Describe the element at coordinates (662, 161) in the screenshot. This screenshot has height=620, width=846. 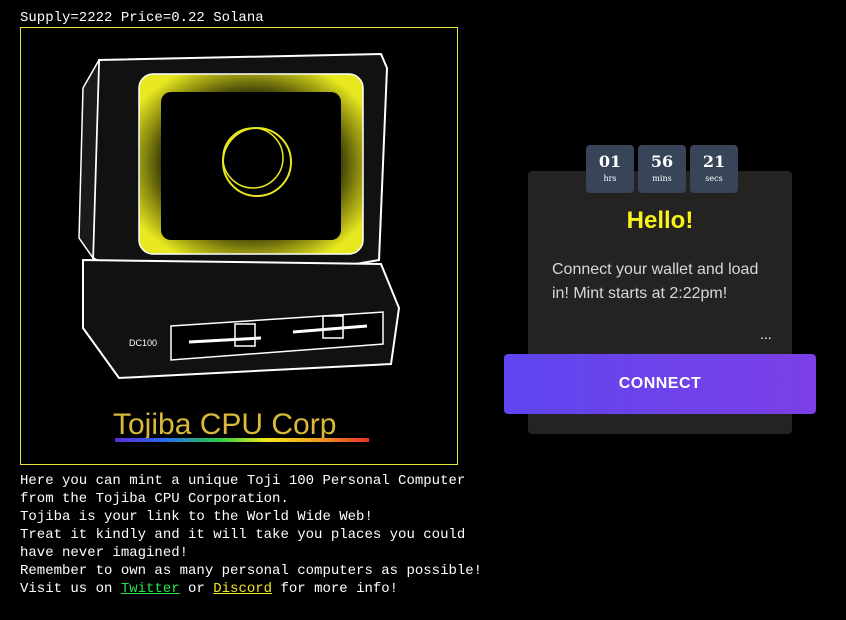
I see `minutes-value: 56` at that location.